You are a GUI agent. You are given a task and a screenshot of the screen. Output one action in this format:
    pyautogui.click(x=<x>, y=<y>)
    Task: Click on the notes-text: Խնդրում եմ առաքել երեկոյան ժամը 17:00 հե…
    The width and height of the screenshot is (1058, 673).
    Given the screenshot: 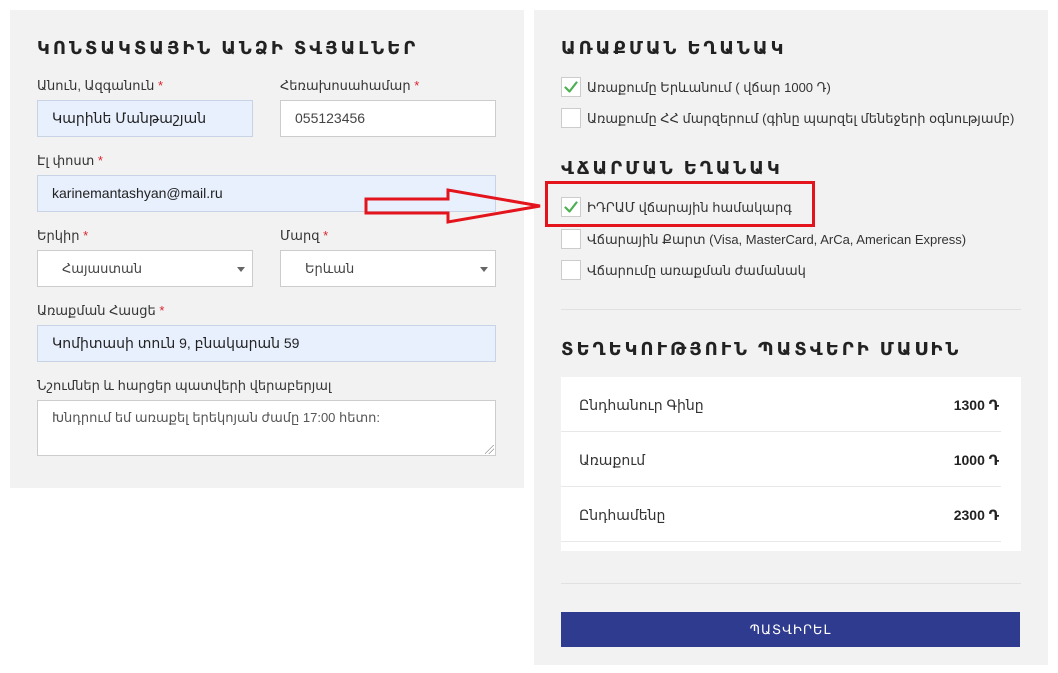 What is the action you would take?
    pyautogui.click(x=216, y=417)
    